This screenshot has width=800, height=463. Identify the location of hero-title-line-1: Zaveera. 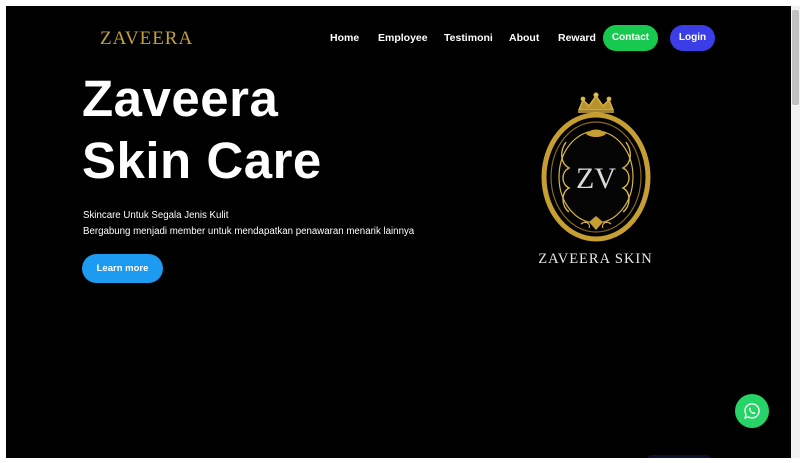
(180, 98).